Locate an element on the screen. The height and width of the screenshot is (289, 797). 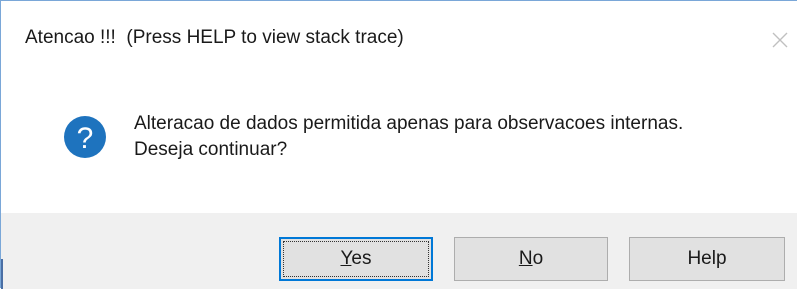
focus-ring is located at coordinates (356, 259).